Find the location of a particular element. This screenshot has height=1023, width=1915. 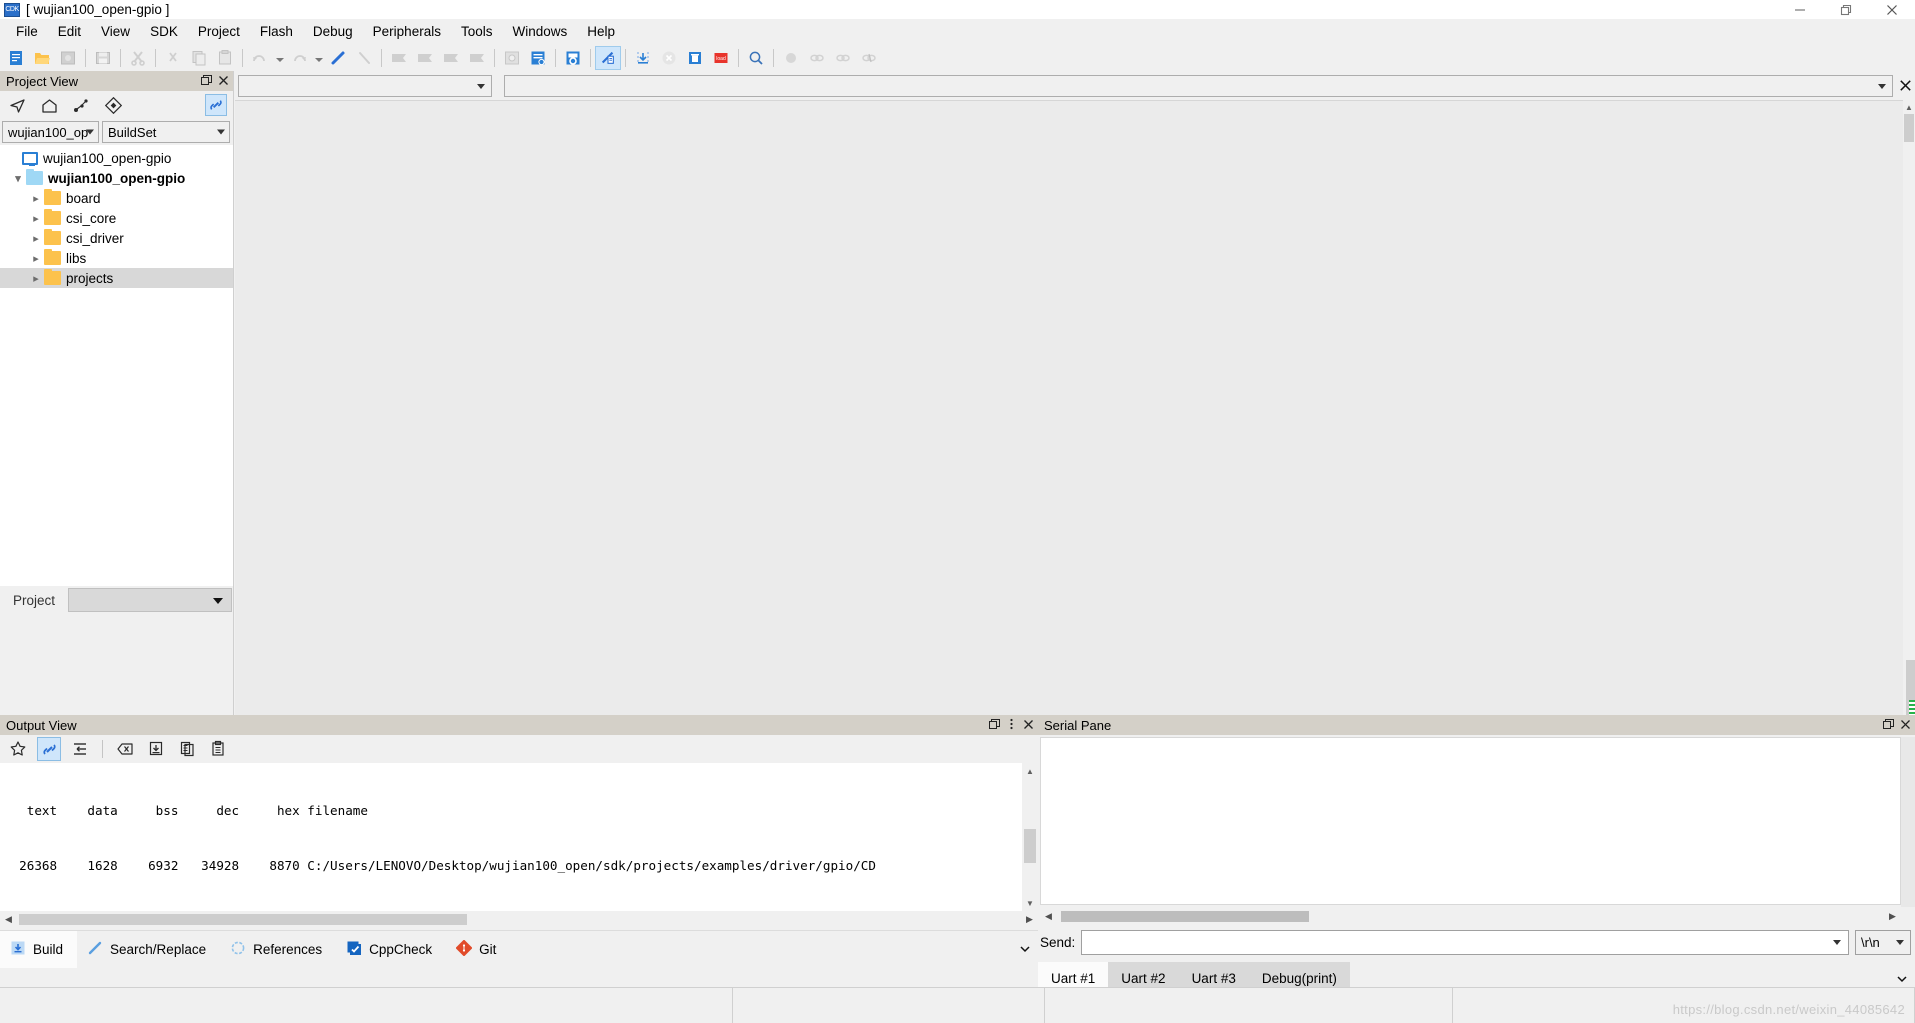

copy-icon is located at coordinates (187, 749).